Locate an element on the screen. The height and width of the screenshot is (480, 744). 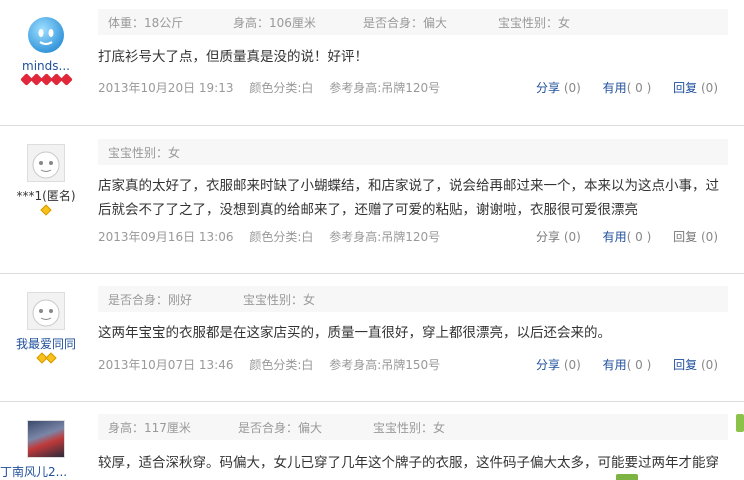
review-attributes: 体重：18公斤 身高：106厘米 是否合身：偏大 宝宝性别：女 is located at coordinates (413, 22).